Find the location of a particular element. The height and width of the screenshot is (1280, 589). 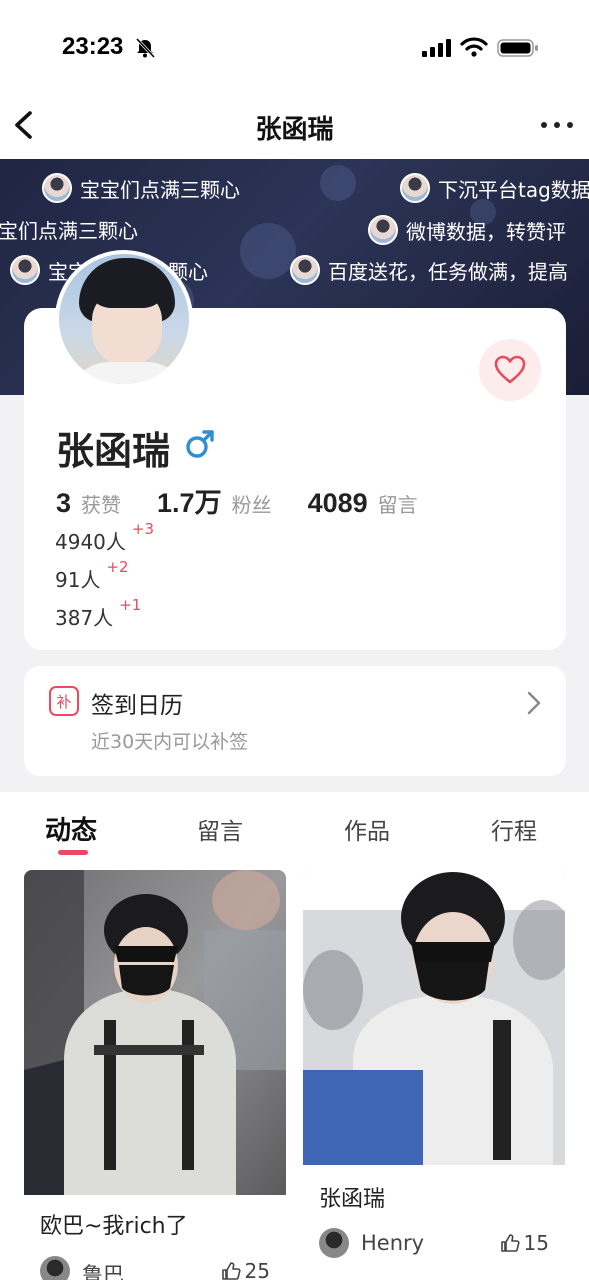

signal-icon is located at coordinates (436, 48).